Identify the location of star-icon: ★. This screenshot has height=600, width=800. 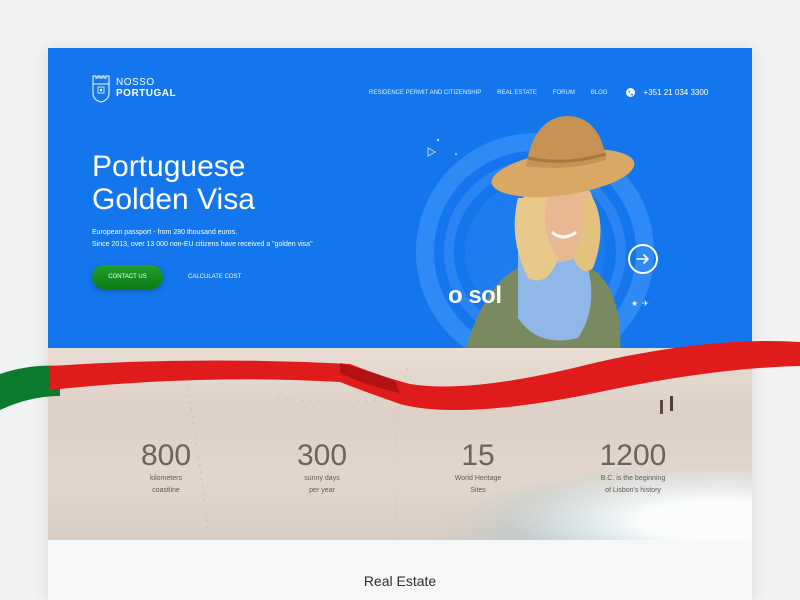
(635, 303).